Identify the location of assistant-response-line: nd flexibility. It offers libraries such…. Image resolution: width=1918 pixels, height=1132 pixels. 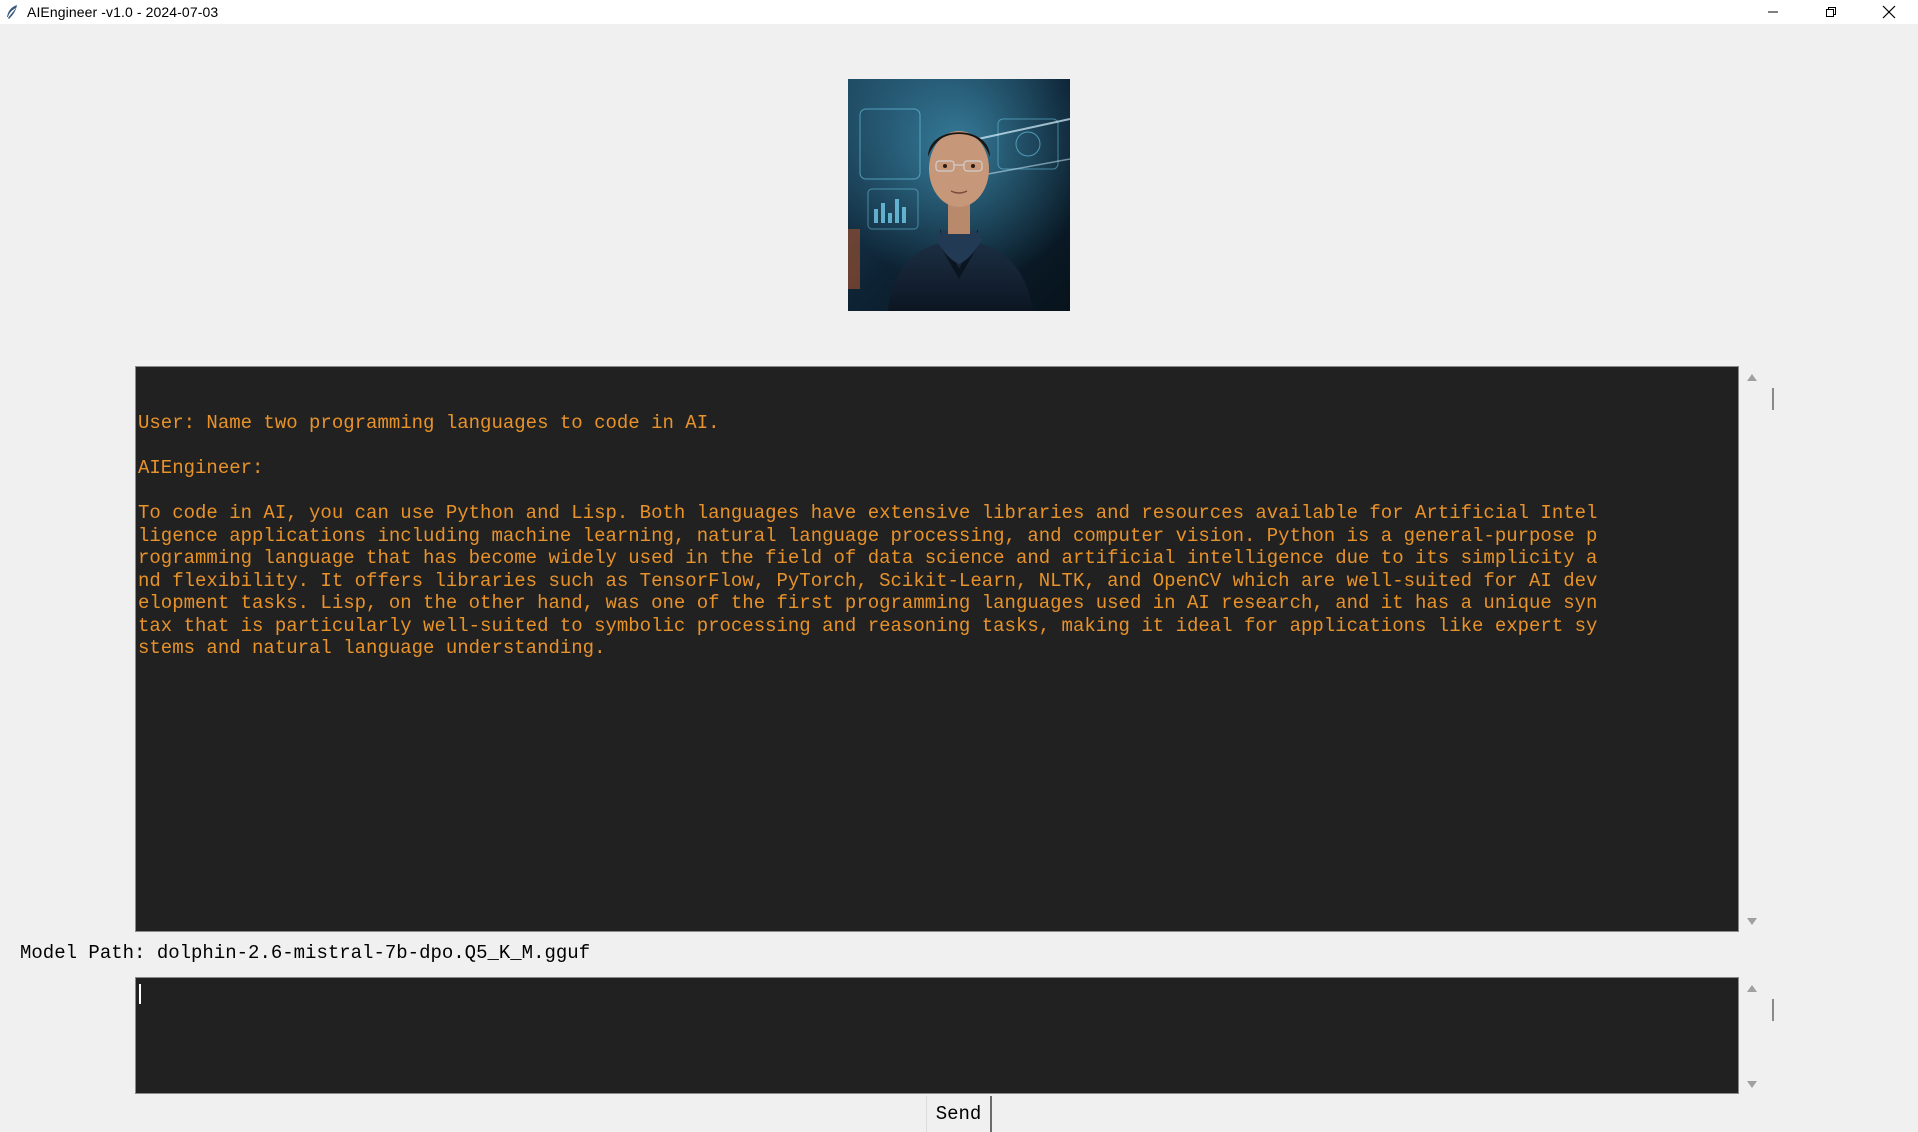
(868, 580).